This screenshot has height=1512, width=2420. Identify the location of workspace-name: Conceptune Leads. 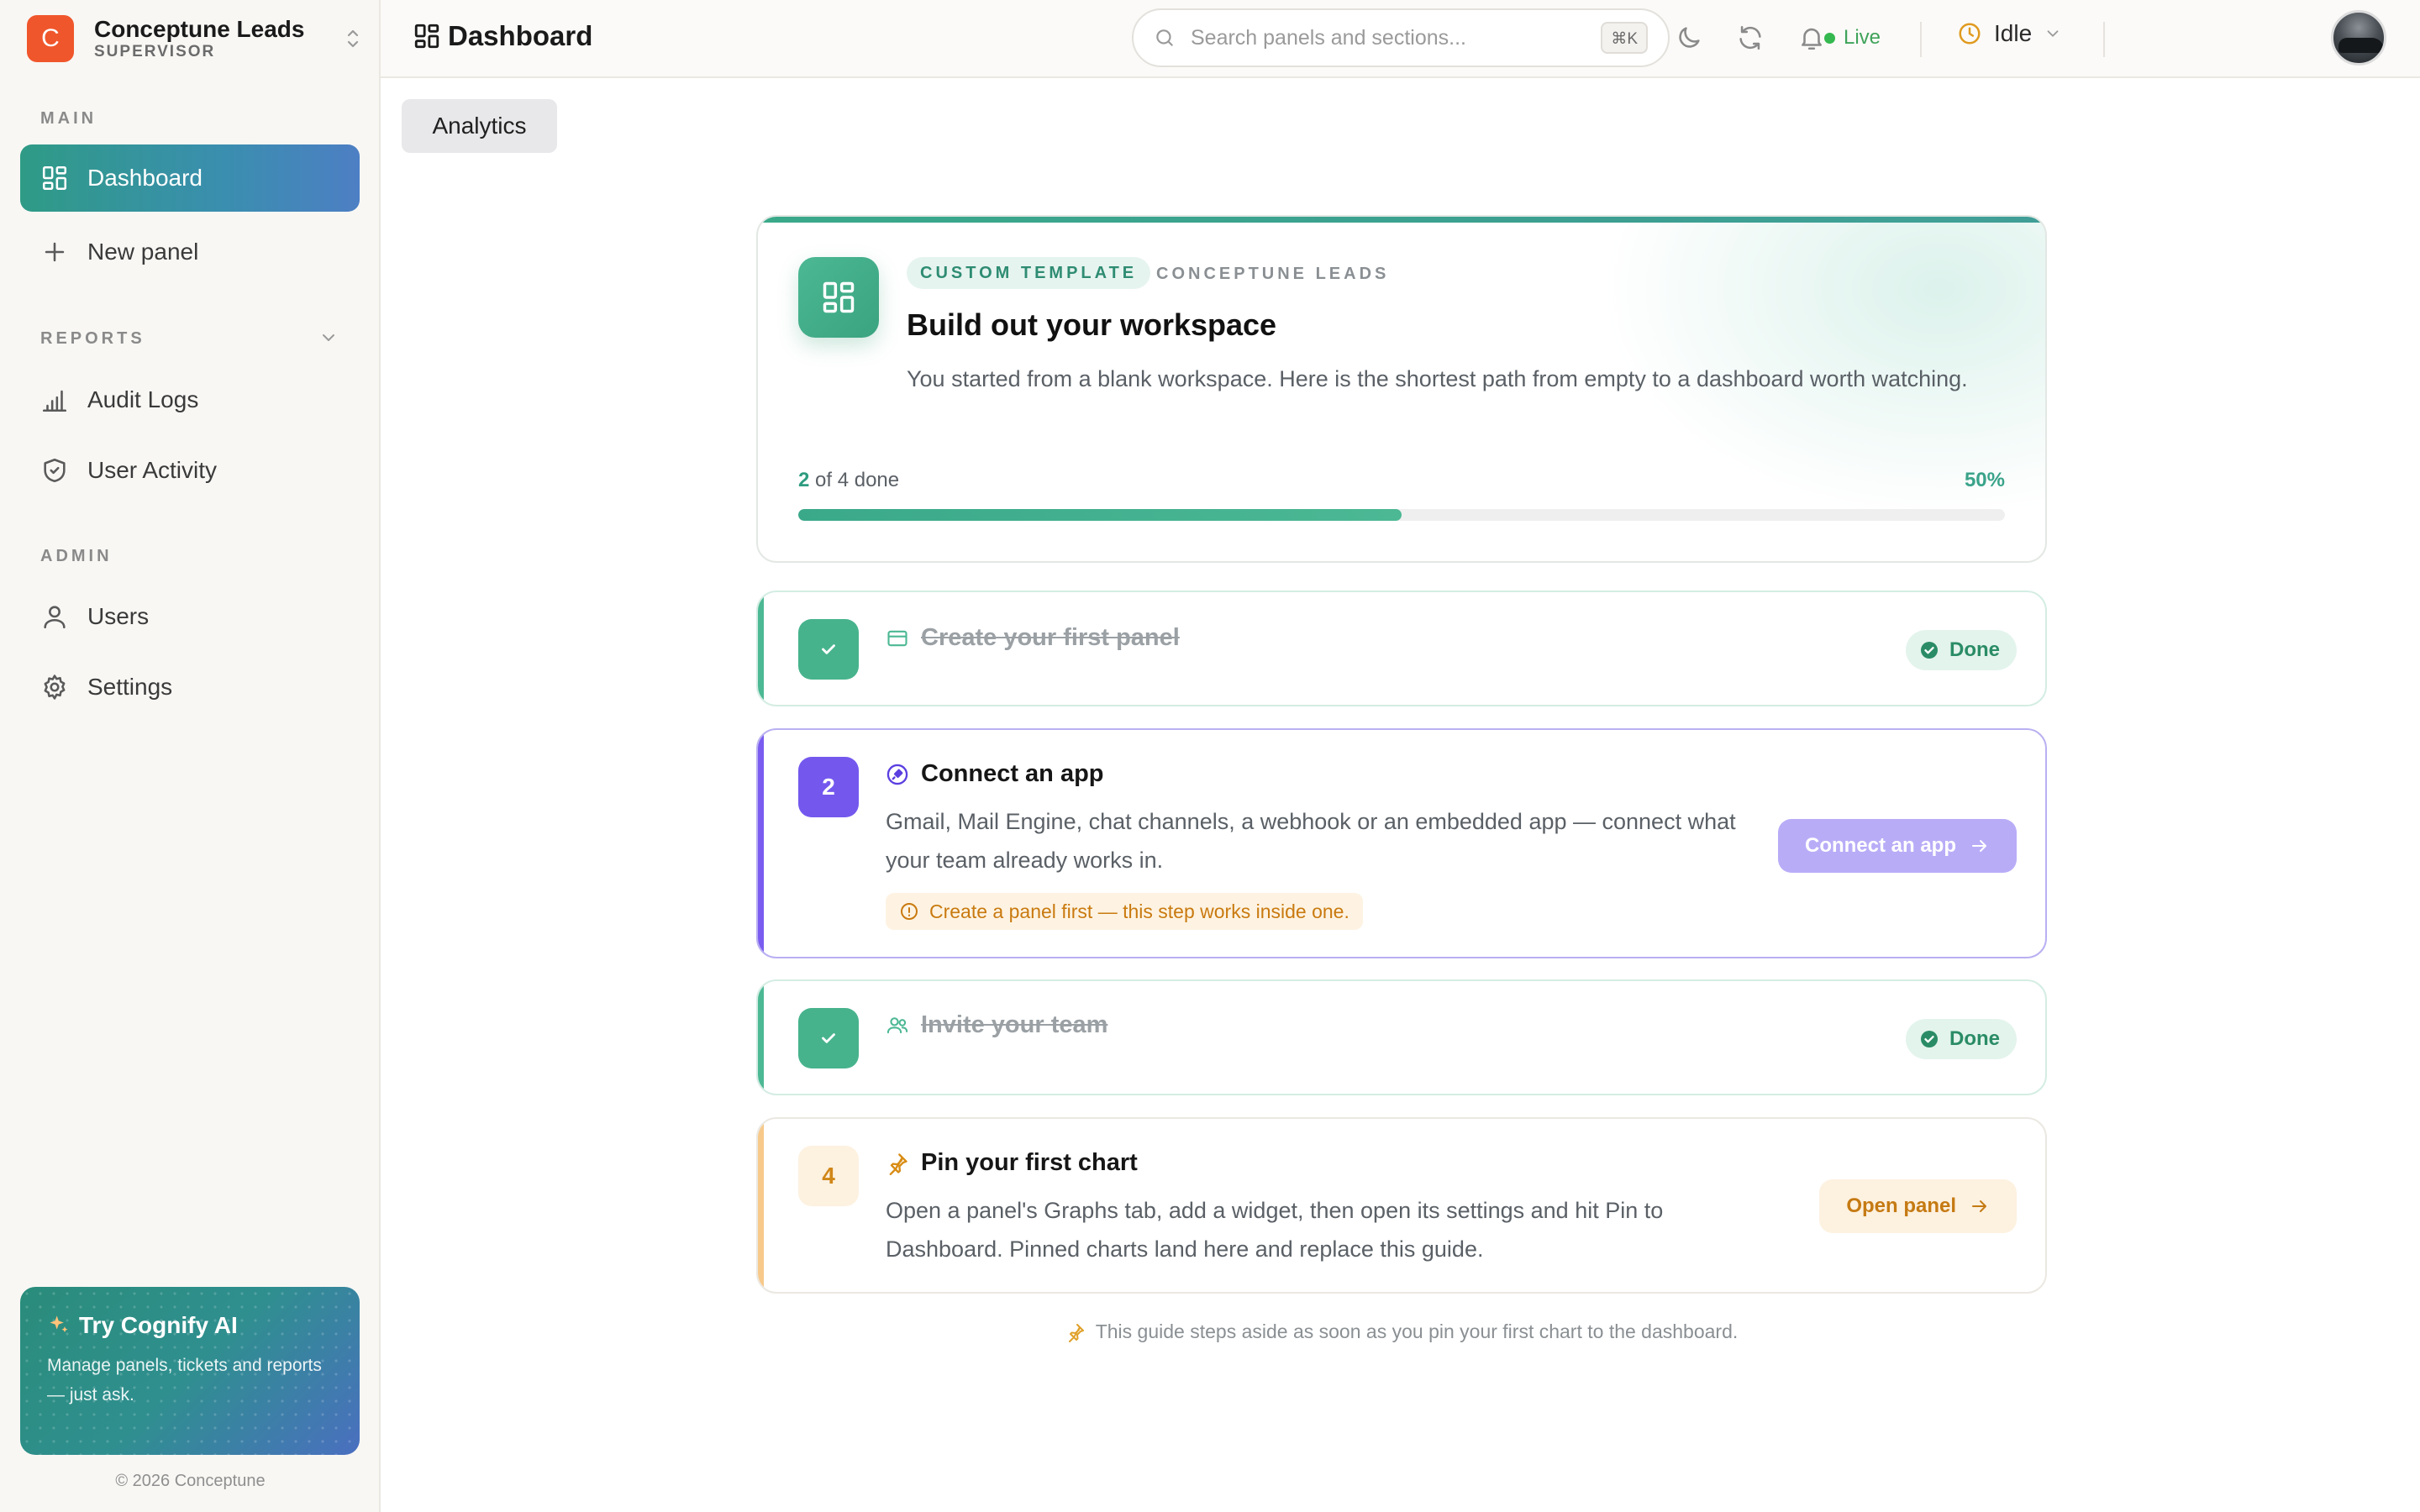
(199, 29).